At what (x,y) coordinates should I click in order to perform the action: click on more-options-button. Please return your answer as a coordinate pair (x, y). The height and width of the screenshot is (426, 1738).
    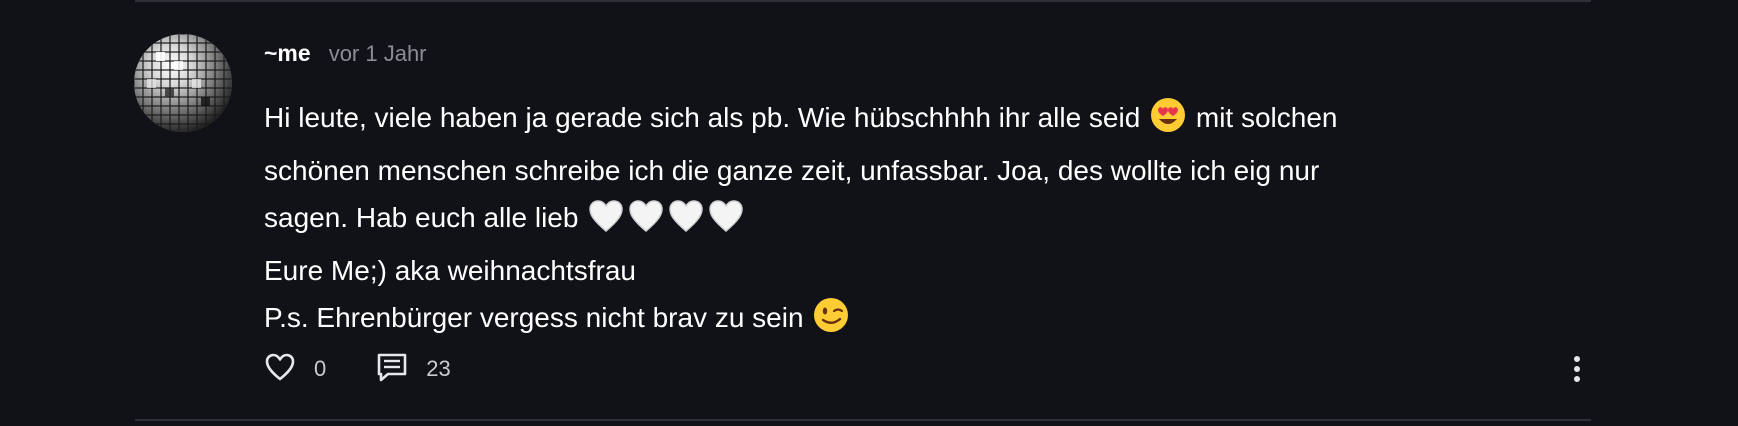
    Looking at the image, I should click on (1577, 371).